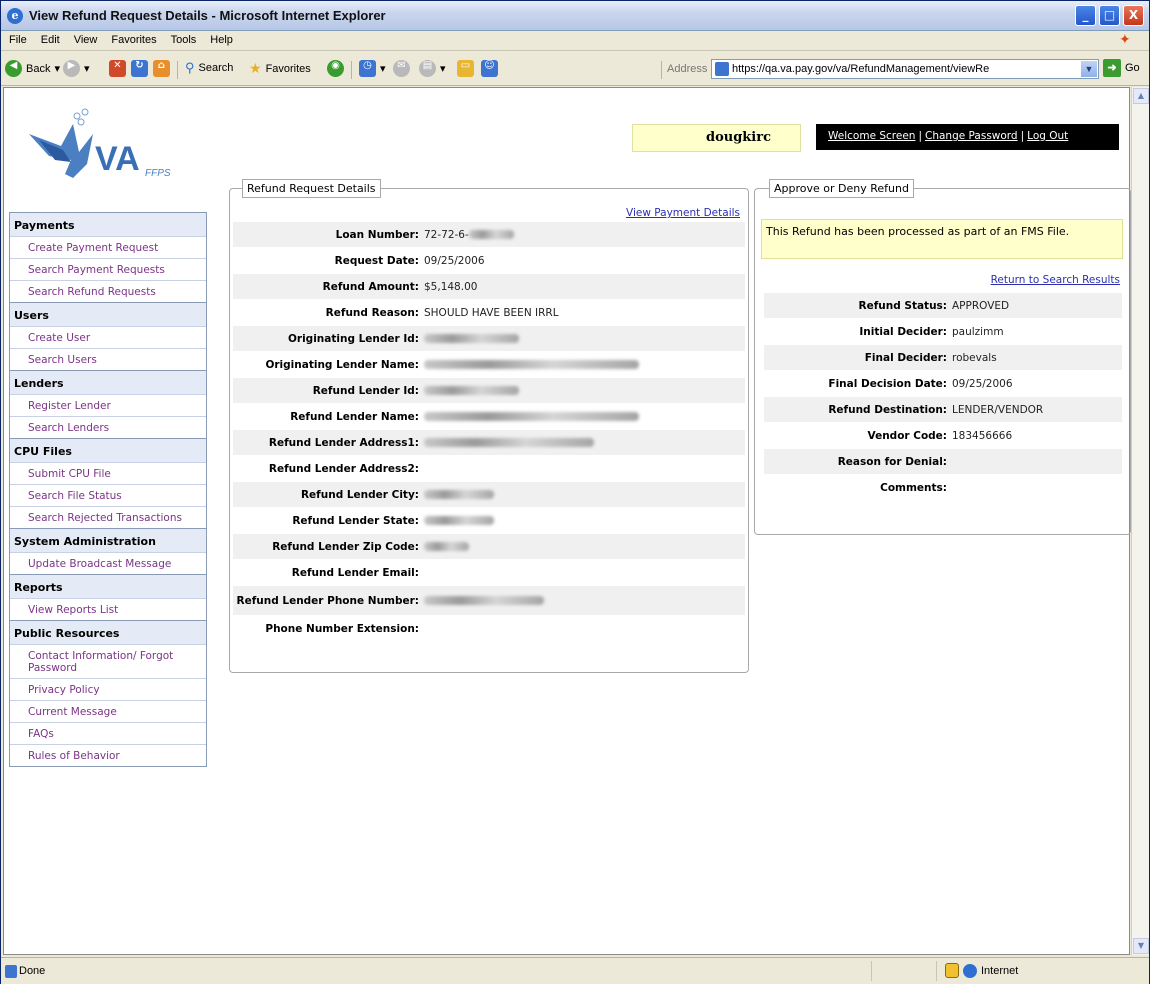  What do you see at coordinates (85, 38) in the screenshot?
I see `menu-view: View` at bounding box center [85, 38].